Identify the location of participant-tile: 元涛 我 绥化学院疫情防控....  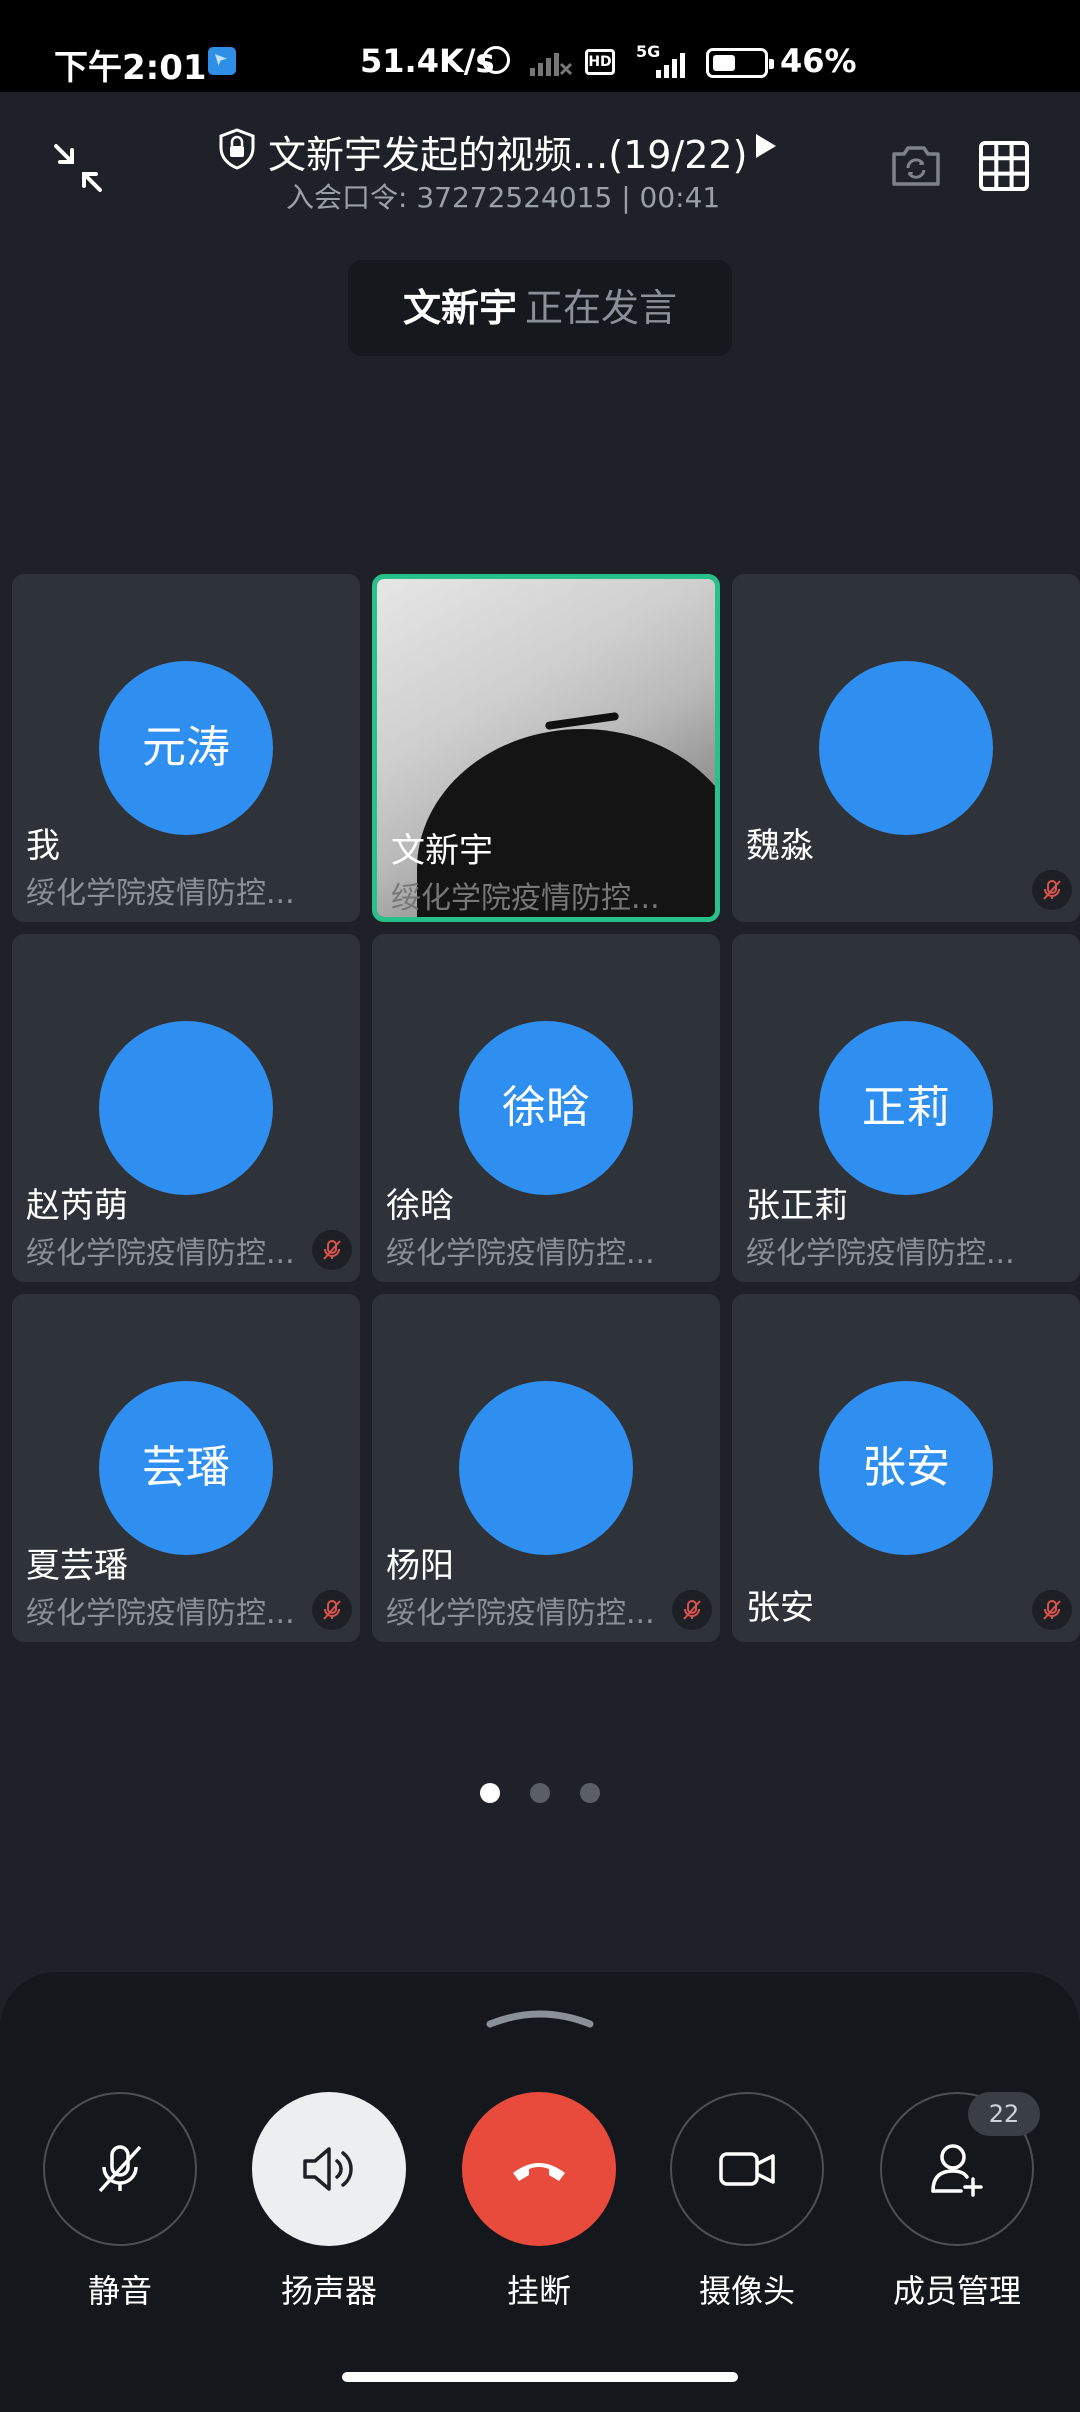
(186, 748).